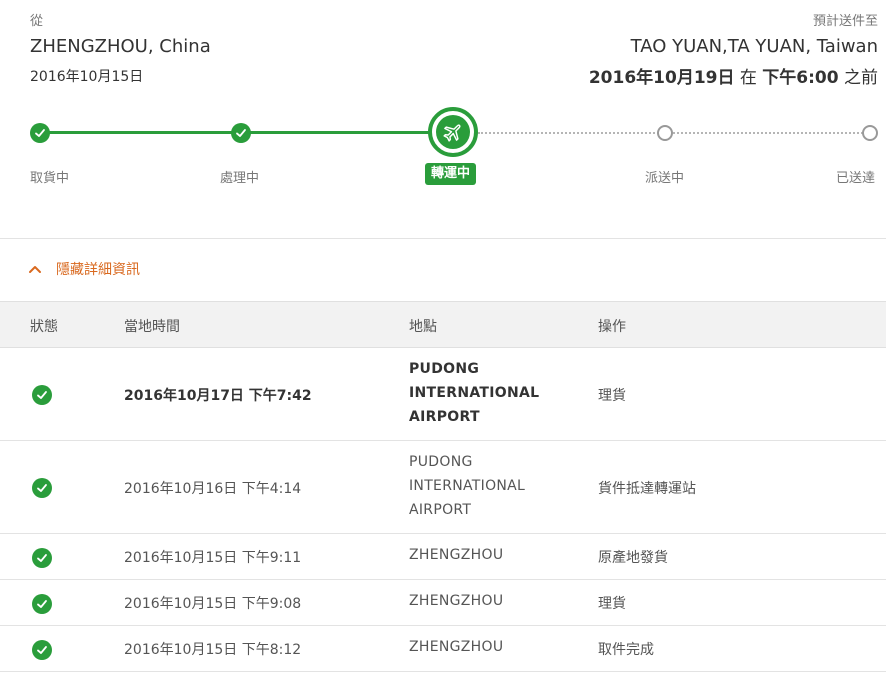  What do you see at coordinates (218, 396) in the screenshot?
I see `event-datetime: 2016年10月17日 下午7:42` at bounding box center [218, 396].